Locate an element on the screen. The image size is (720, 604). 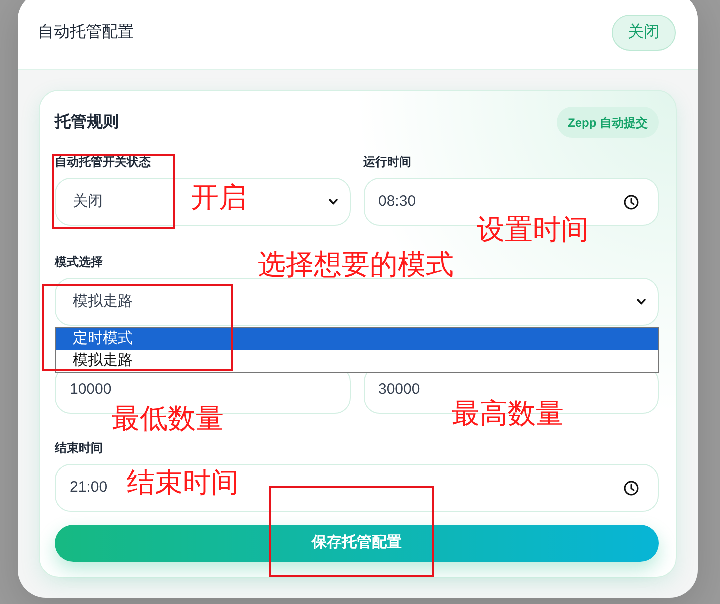
card-title: 托管规则 is located at coordinates (87, 122).